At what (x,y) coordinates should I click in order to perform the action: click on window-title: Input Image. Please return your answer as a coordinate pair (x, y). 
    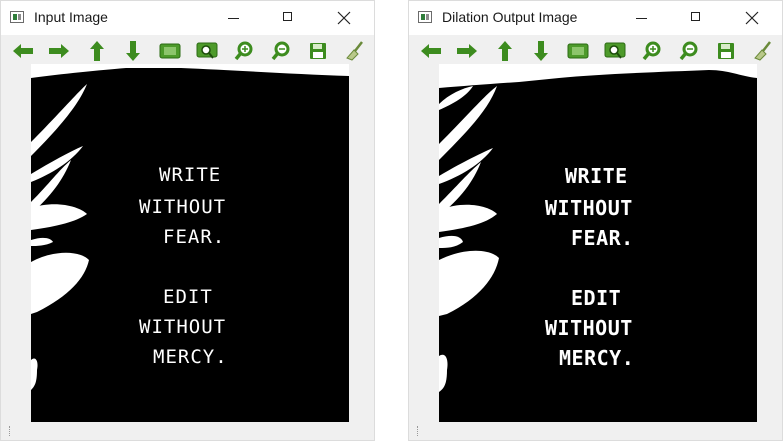
    Looking at the image, I should click on (71, 17).